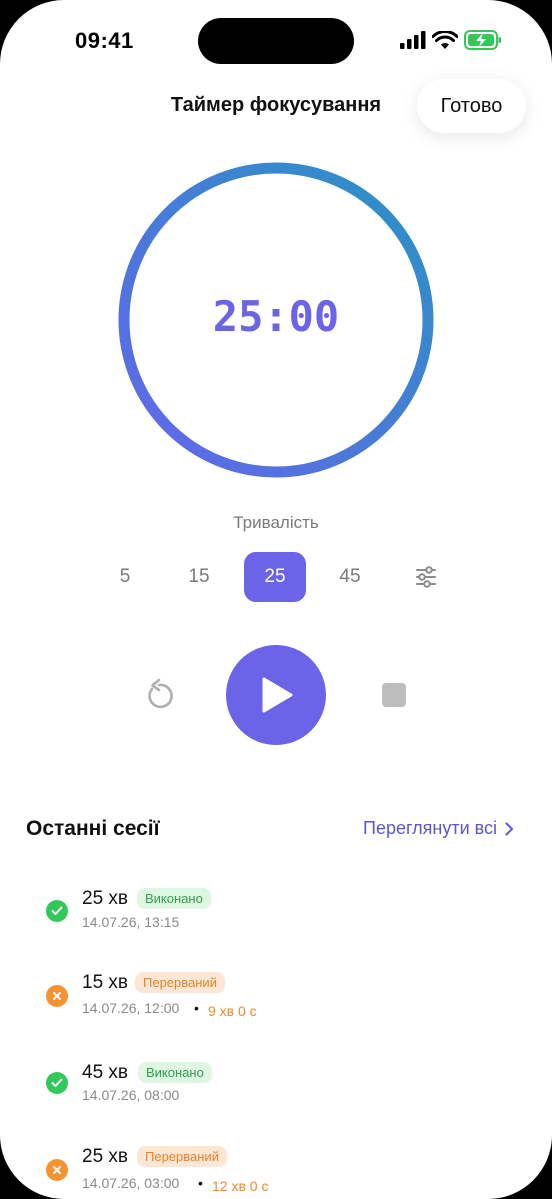 The height and width of the screenshot is (1199, 552). What do you see at coordinates (394, 695) in the screenshot?
I see `stop-button` at bounding box center [394, 695].